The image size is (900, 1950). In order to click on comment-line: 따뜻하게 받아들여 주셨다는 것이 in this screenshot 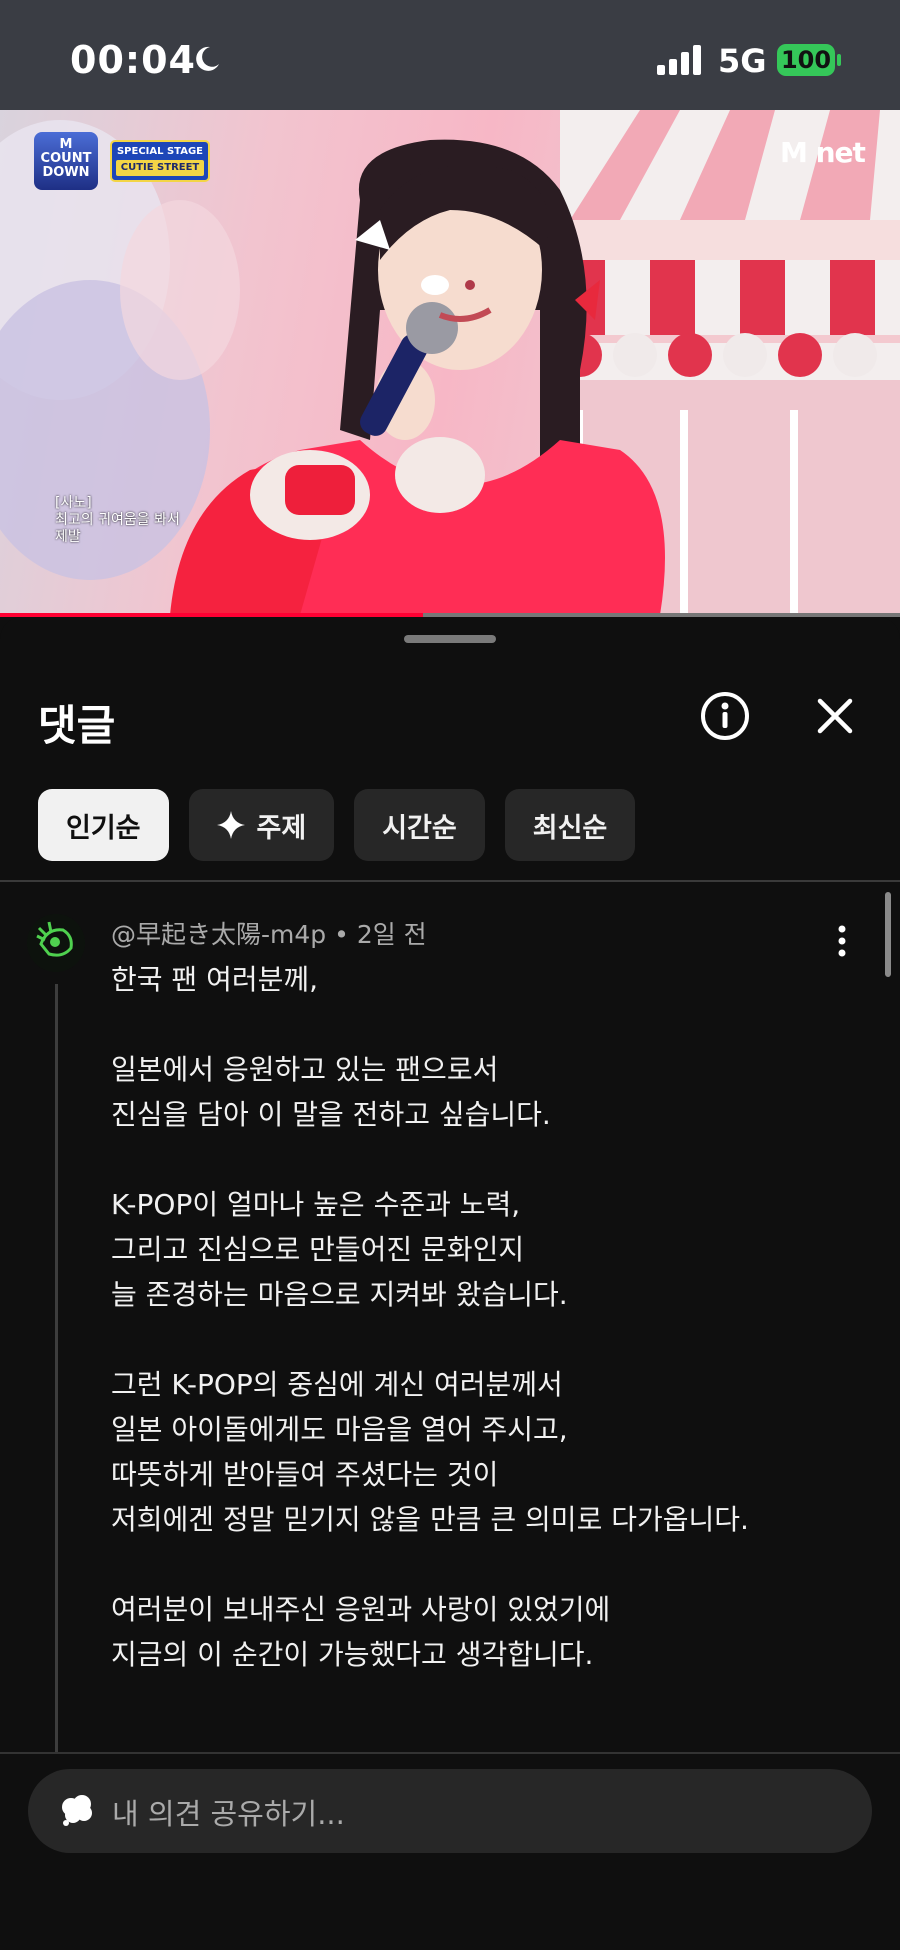, I will do `click(305, 1474)`.